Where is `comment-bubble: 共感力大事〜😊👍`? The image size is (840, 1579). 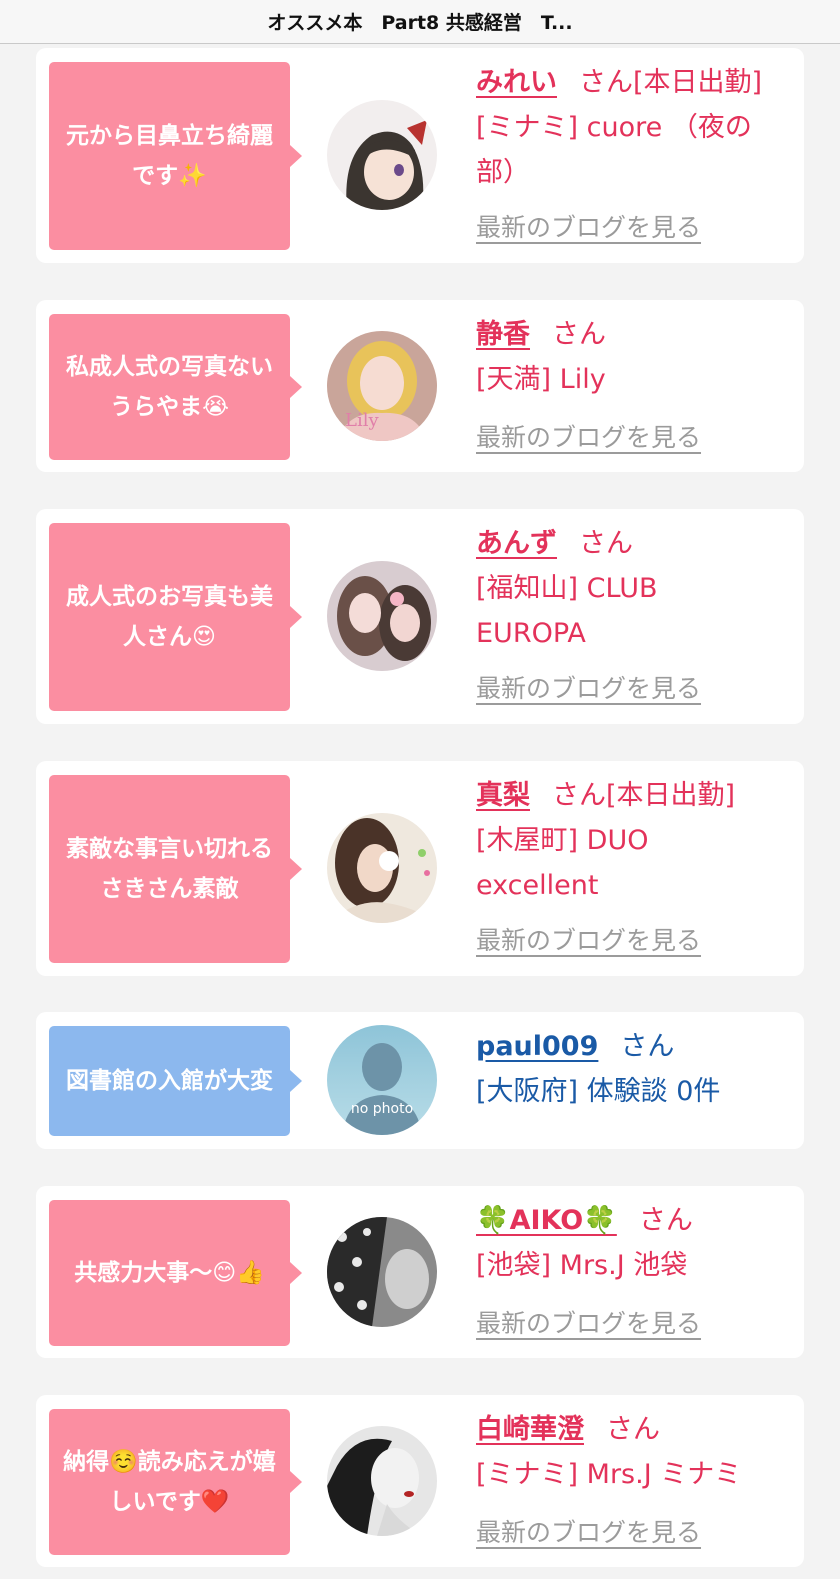 comment-bubble: 共感力大事〜😊👍 is located at coordinates (175, 1273).